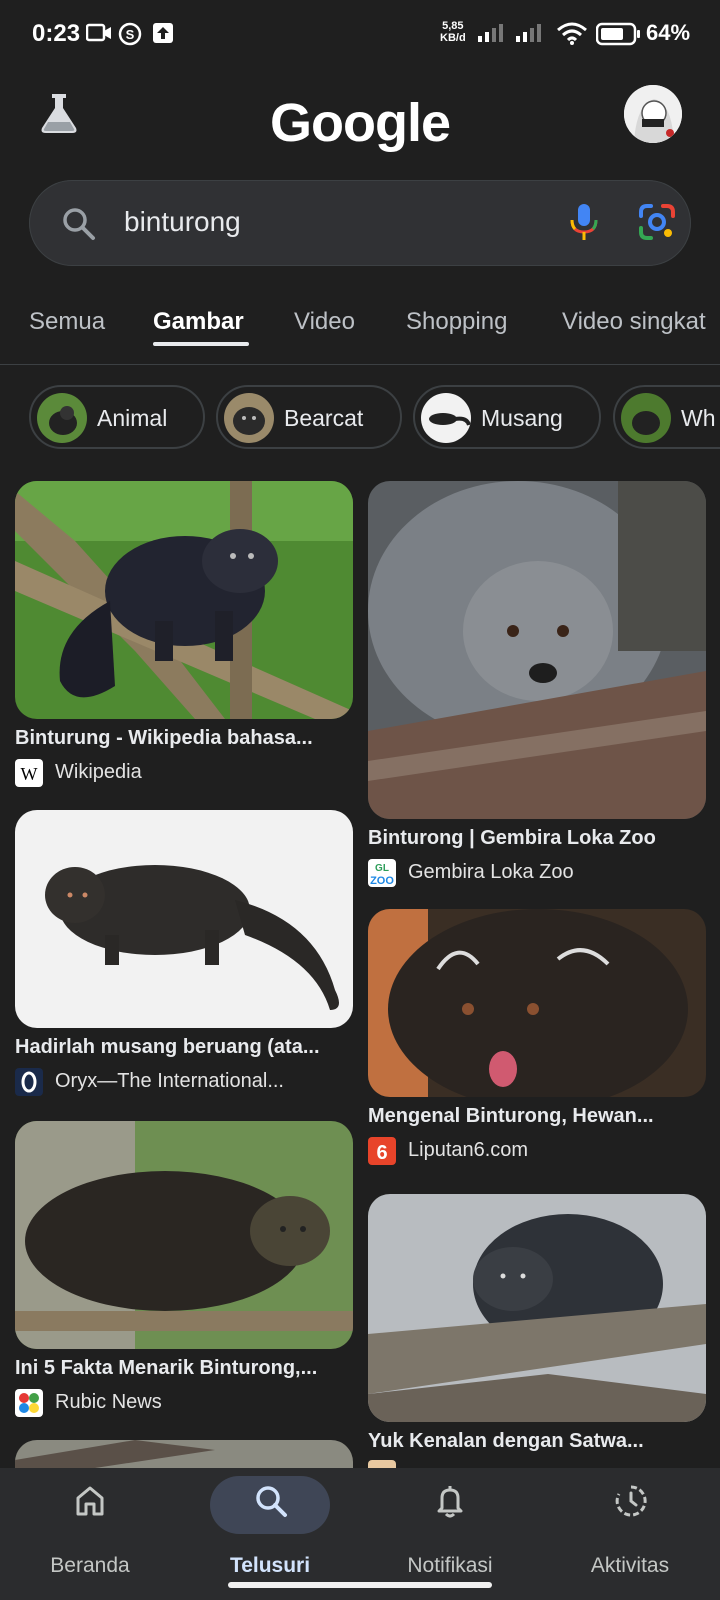 This screenshot has height=1600, width=720. Describe the element at coordinates (56, 33) in the screenshot. I see `status-time: 0:23` at that location.